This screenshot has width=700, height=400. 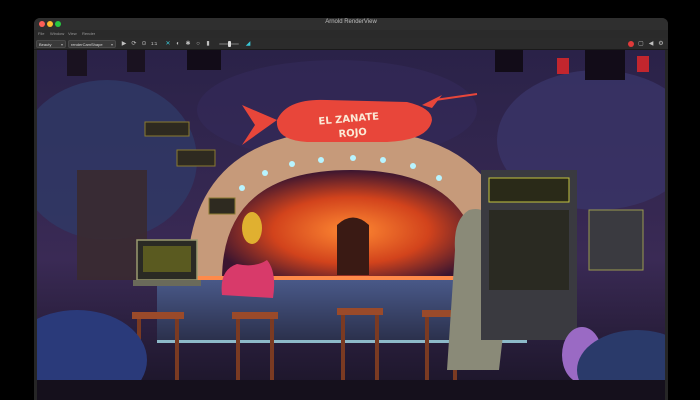 What do you see at coordinates (351, 34) in the screenshot?
I see `menu-bar: File Window View Render` at bounding box center [351, 34].